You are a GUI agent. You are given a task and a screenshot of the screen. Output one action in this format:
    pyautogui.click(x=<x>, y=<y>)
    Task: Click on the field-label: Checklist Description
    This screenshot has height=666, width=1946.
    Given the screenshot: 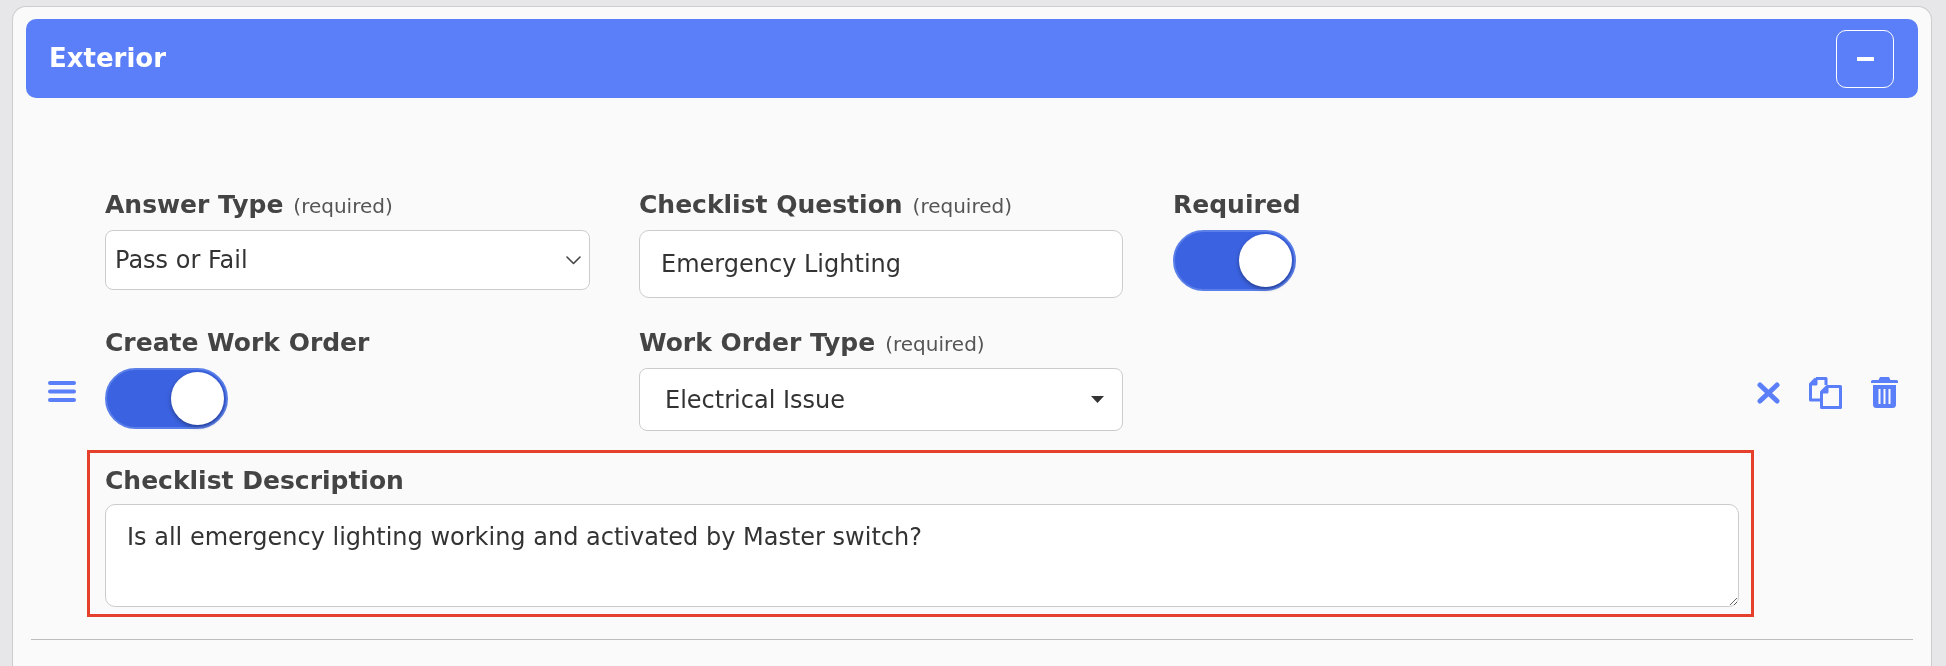 What is the action you would take?
    pyautogui.click(x=254, y=480)
    